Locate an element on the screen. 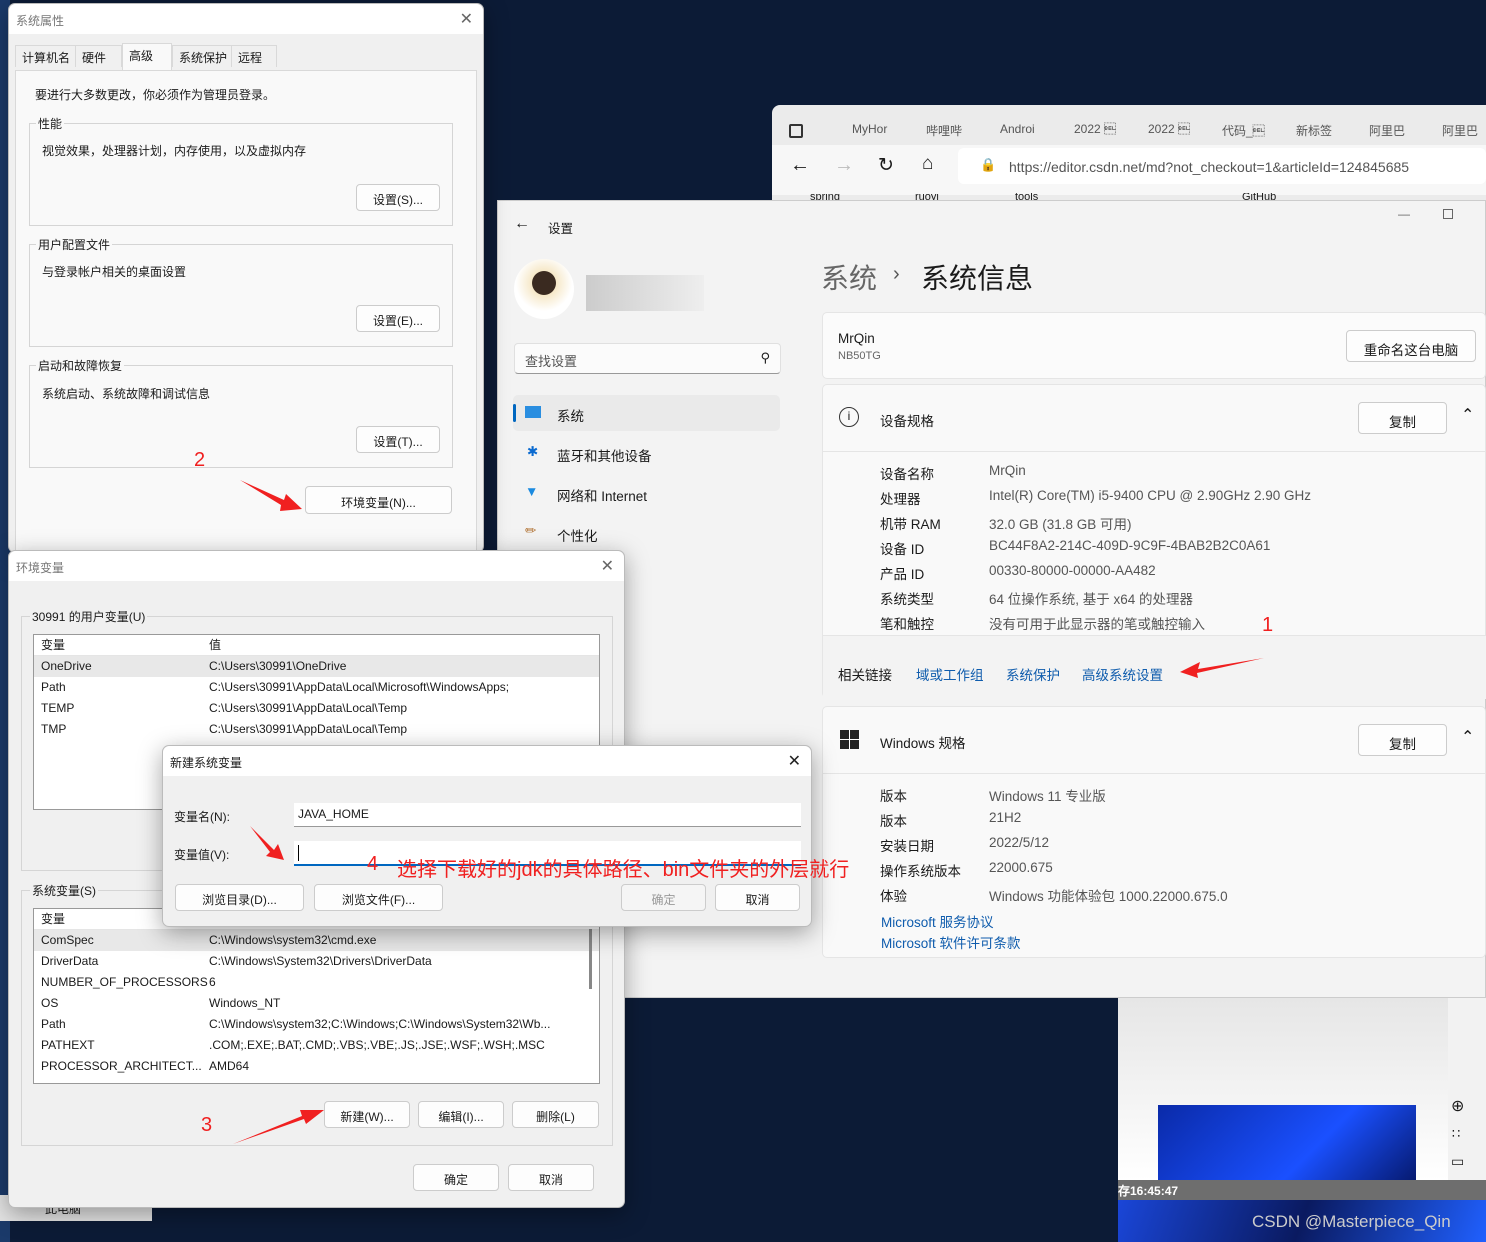 This screenshot has width=1486, height=1242. annotation-2: 2 is located at coordinates (200, 460).